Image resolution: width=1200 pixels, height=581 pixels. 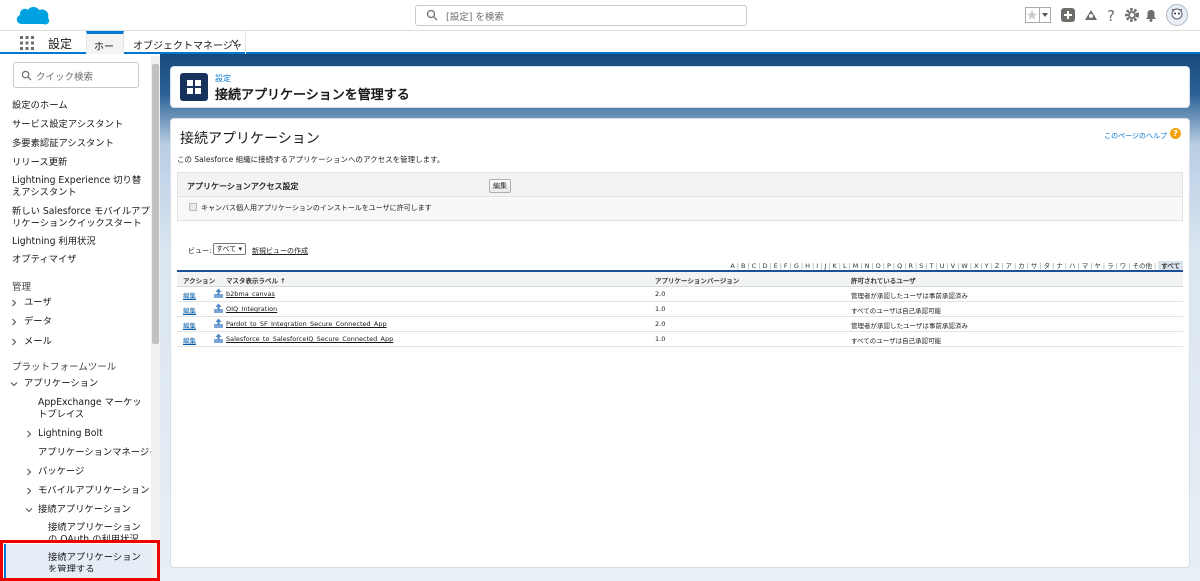 What do you see at coordinates (98, 453) in the screenshot?
I see `sidebar-item-app-manager: アプリケーションマネージャ` at bounding box center [98, 453].